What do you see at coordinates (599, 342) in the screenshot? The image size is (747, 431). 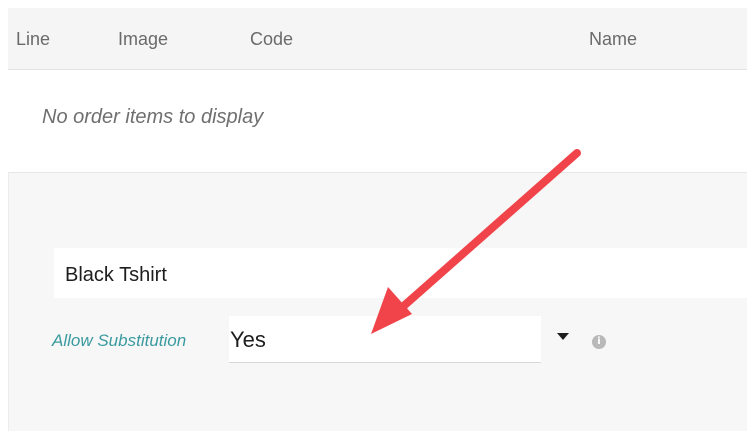 I see `info-icon: i` at bounding box center [599, 342].